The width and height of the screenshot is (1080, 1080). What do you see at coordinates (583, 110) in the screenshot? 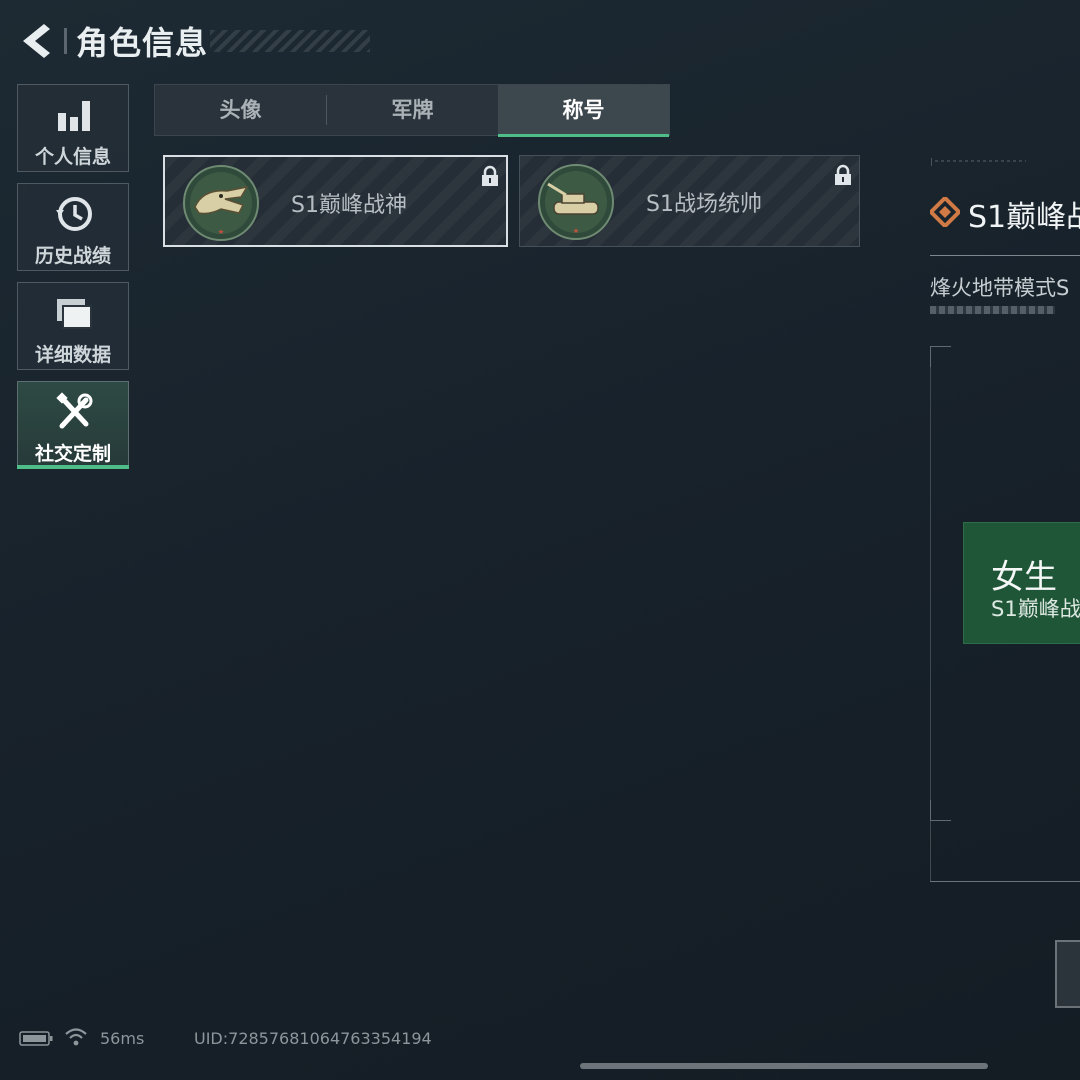
I see `tab-title: 称号` at bounding box center [583, 110].